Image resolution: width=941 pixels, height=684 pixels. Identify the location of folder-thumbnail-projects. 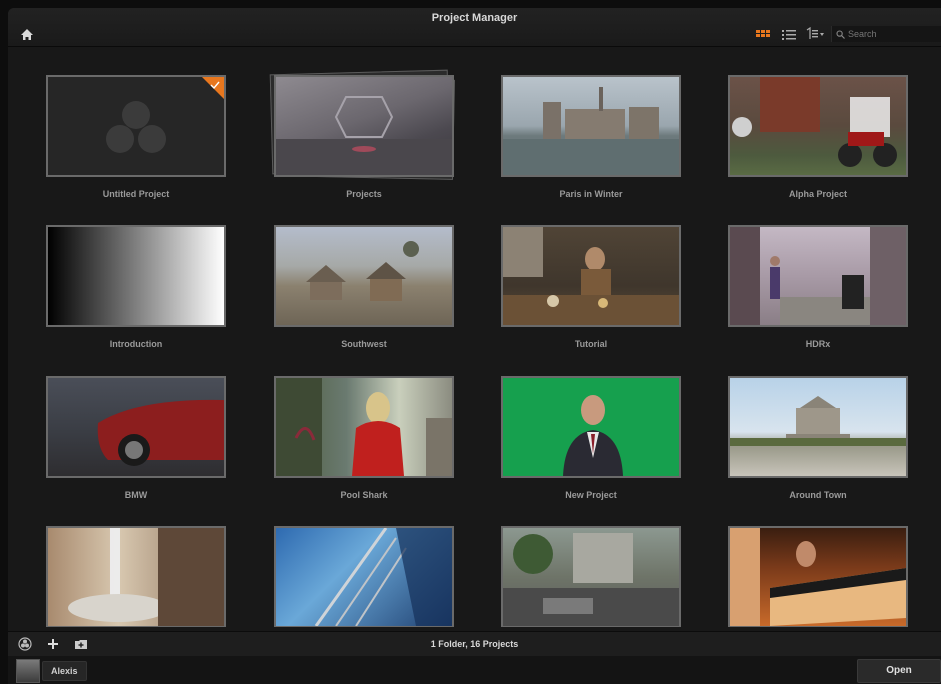
(364, 126).